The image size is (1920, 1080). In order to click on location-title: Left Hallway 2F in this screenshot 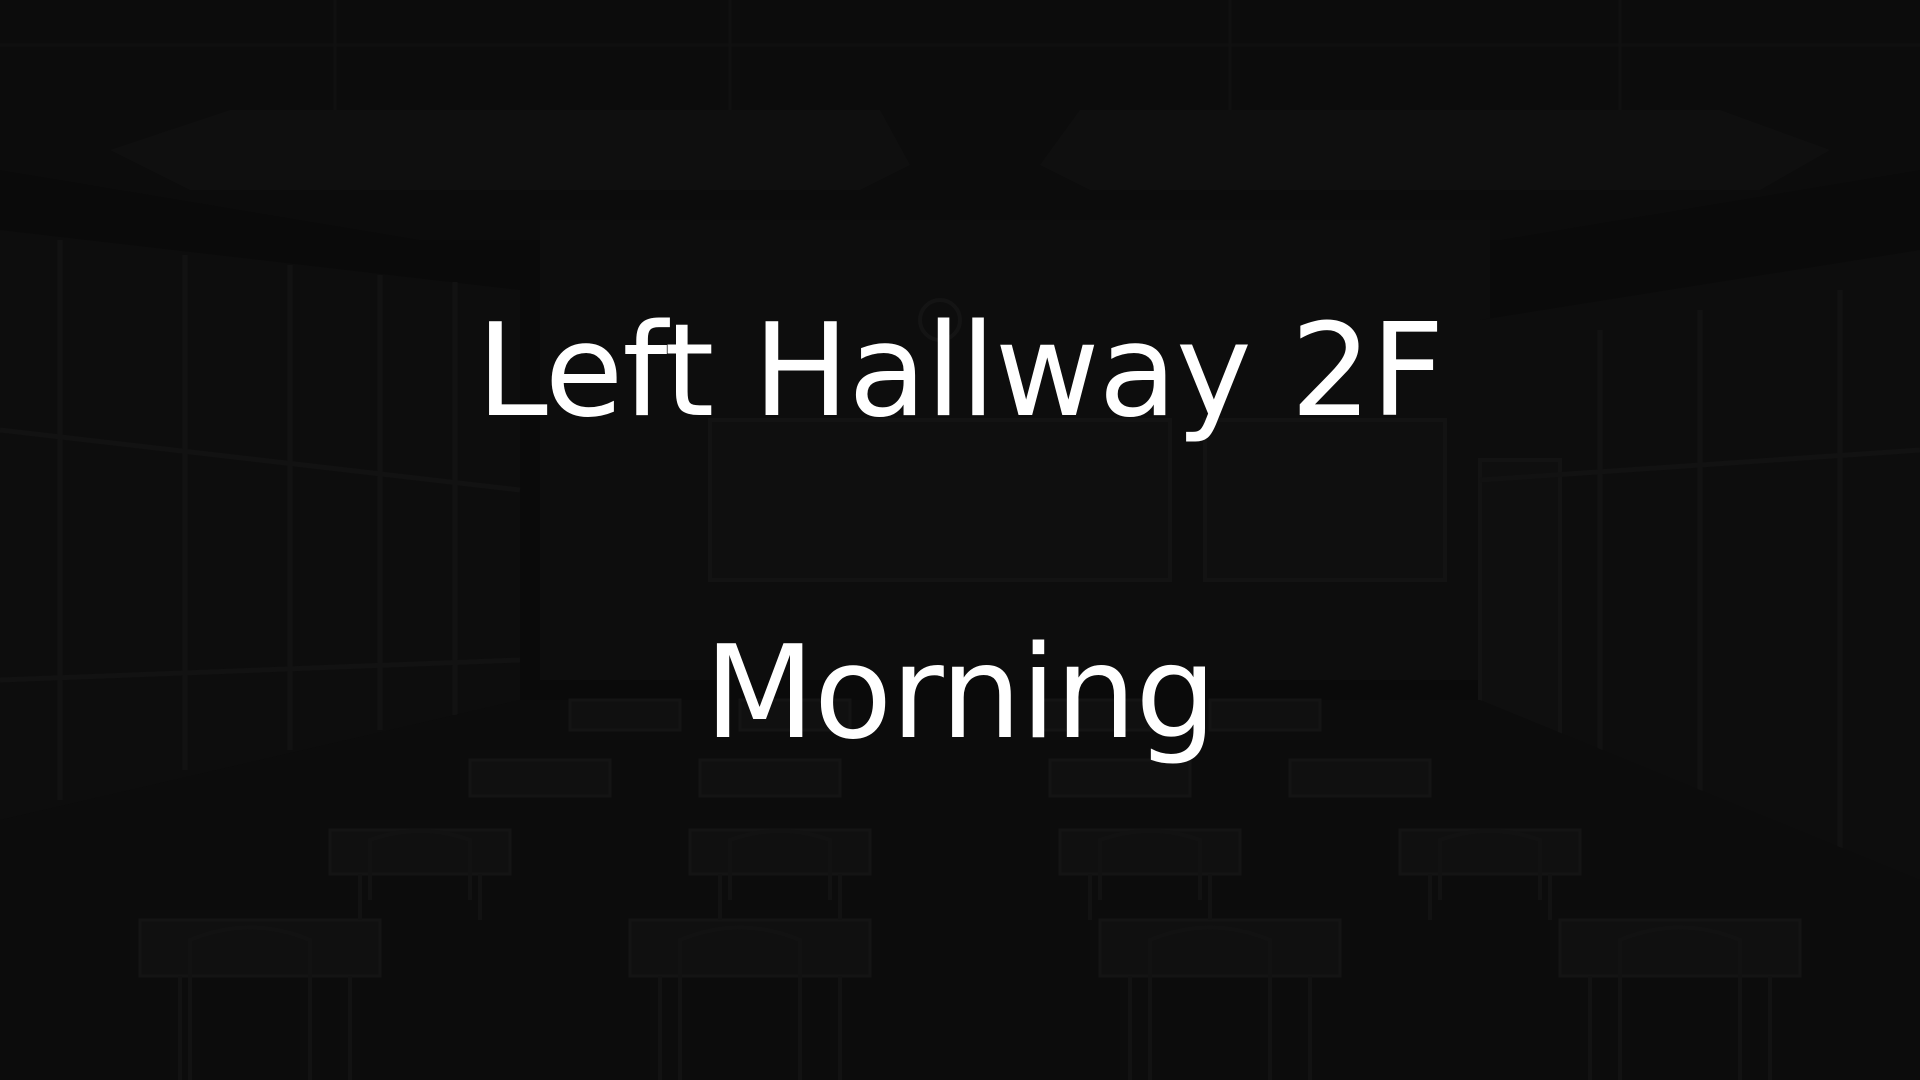, I will do `click(960, 371)`.